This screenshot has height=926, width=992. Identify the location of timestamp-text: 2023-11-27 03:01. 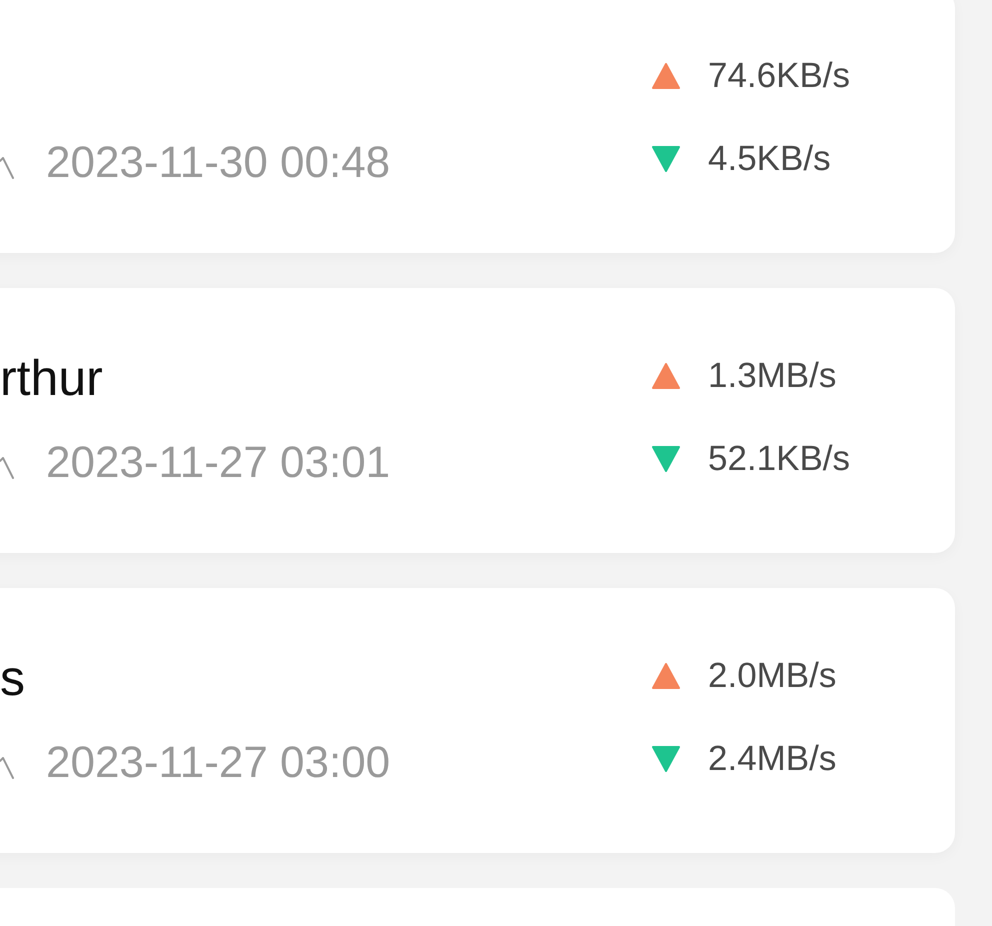
(218, 463).